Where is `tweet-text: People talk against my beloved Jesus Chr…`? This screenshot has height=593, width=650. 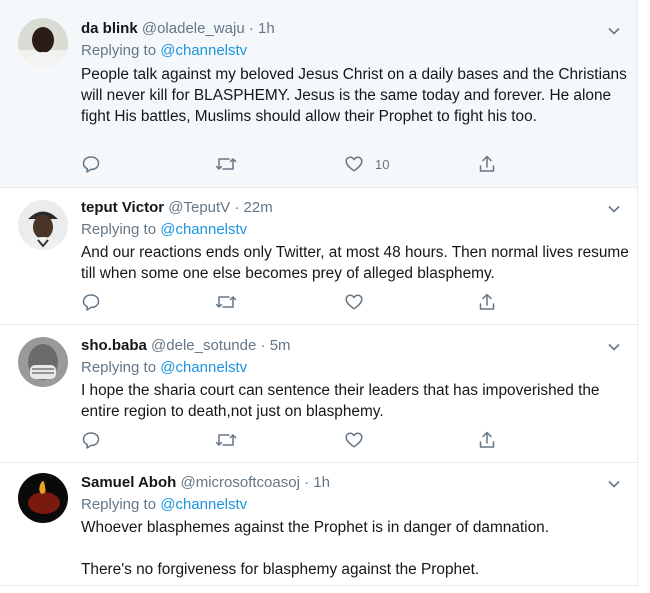
tweet-text: People talk against my beloved Jesus Chr… is located at coordinates (354, 95).